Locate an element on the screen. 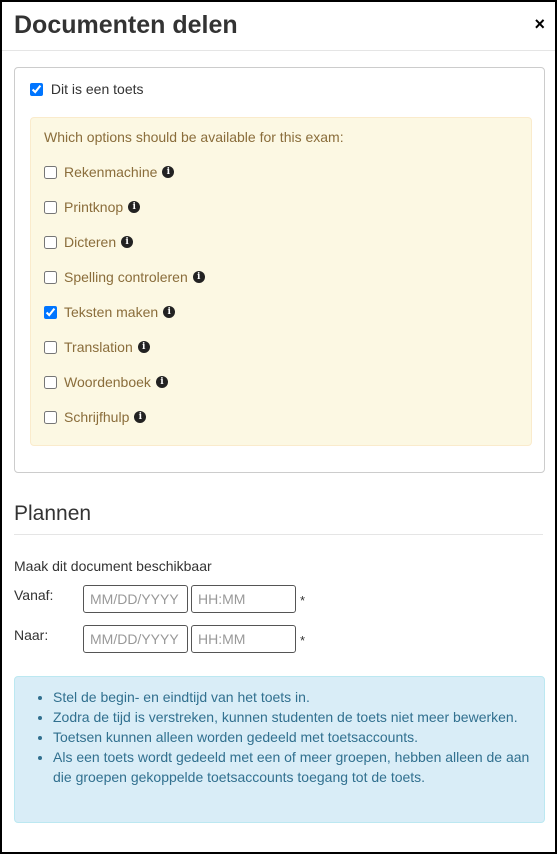  option-label: Schrijfhulp is located at coordinates (97, 417).